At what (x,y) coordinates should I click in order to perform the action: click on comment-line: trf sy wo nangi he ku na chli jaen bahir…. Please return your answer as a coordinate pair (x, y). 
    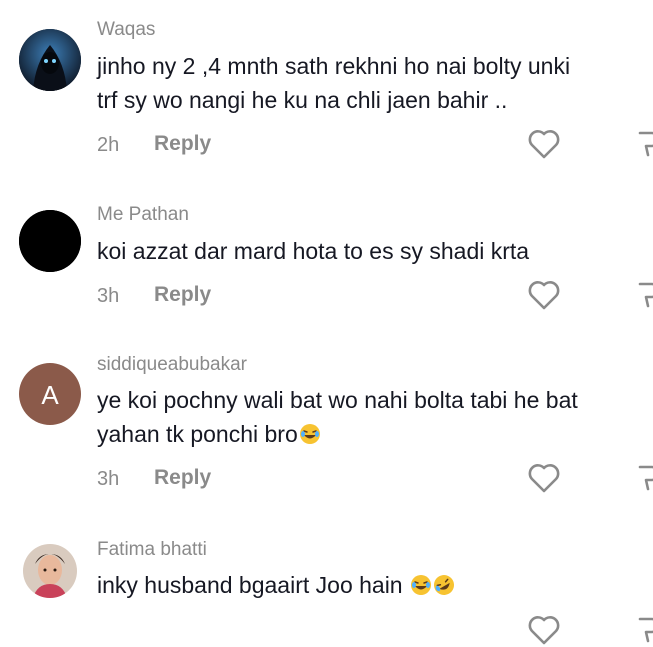
    Looking at the image, I should click on (302, 100).